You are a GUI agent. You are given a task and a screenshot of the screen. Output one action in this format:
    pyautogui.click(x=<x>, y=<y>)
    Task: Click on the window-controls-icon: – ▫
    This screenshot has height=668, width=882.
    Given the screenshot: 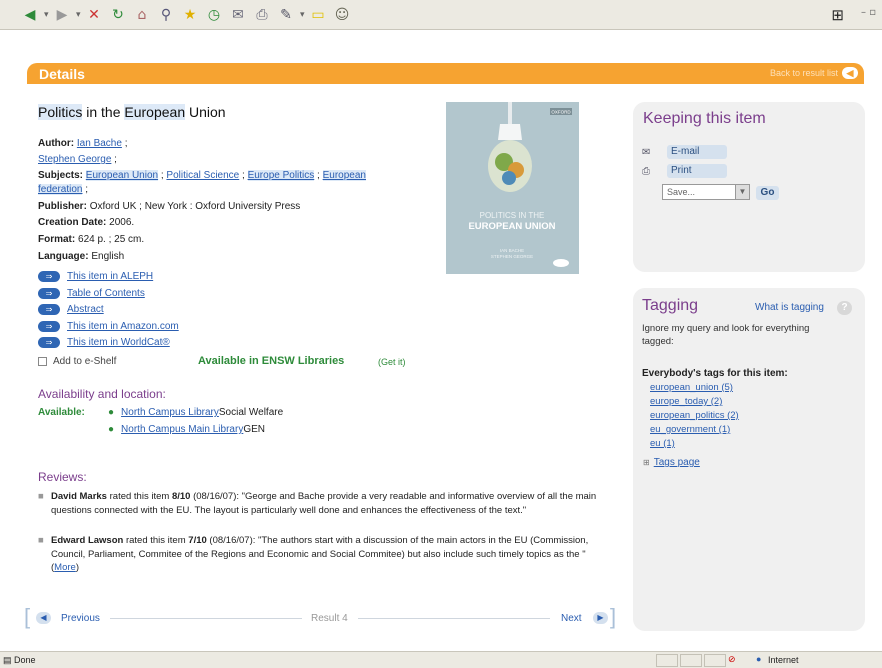 What is the action you would take?
    pyautogui.click(x=868, y=12)
    